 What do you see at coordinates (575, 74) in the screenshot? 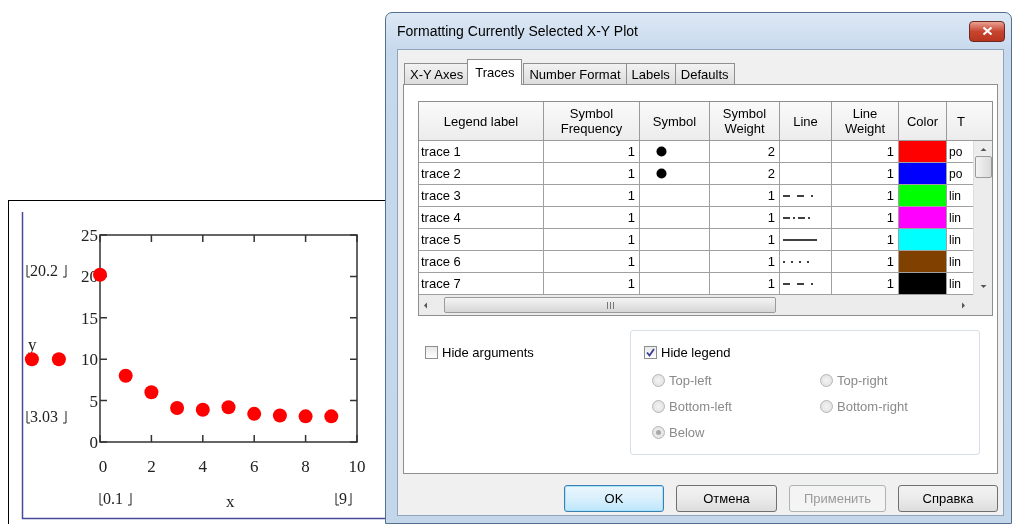
I see `tab: Number Format` at bounding box center [575, 74].